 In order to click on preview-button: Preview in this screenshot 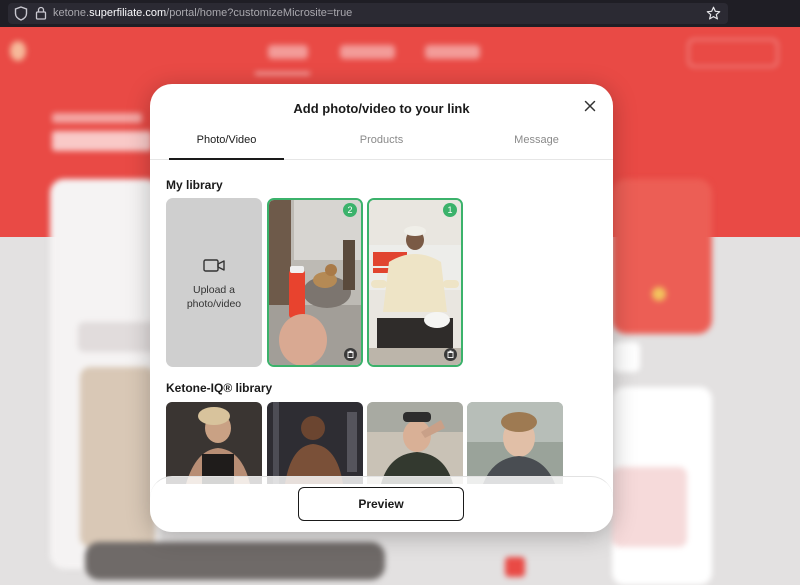, I will do `click(381, 504)`.